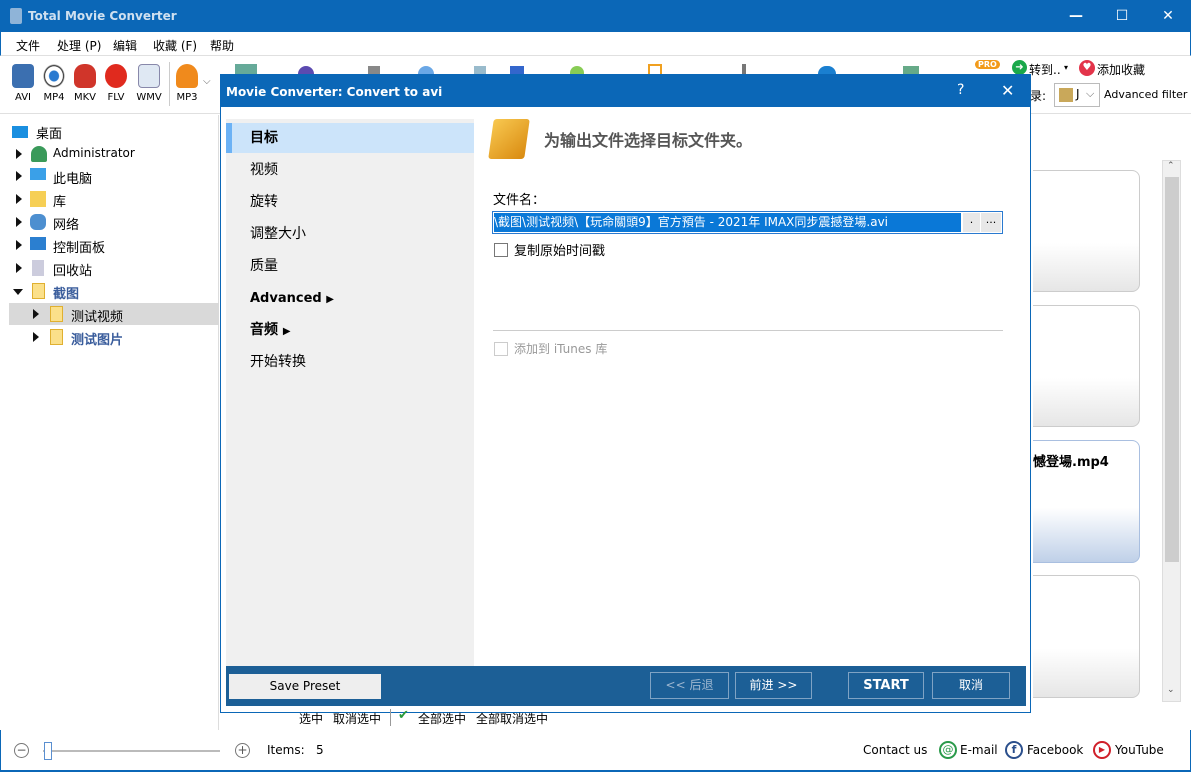 This screenshot has width=1191, height=772. What do you see at coordinates (350, 138) in the screenshot?
I see `nav-target: 目标` at bounding box center [350, 138].